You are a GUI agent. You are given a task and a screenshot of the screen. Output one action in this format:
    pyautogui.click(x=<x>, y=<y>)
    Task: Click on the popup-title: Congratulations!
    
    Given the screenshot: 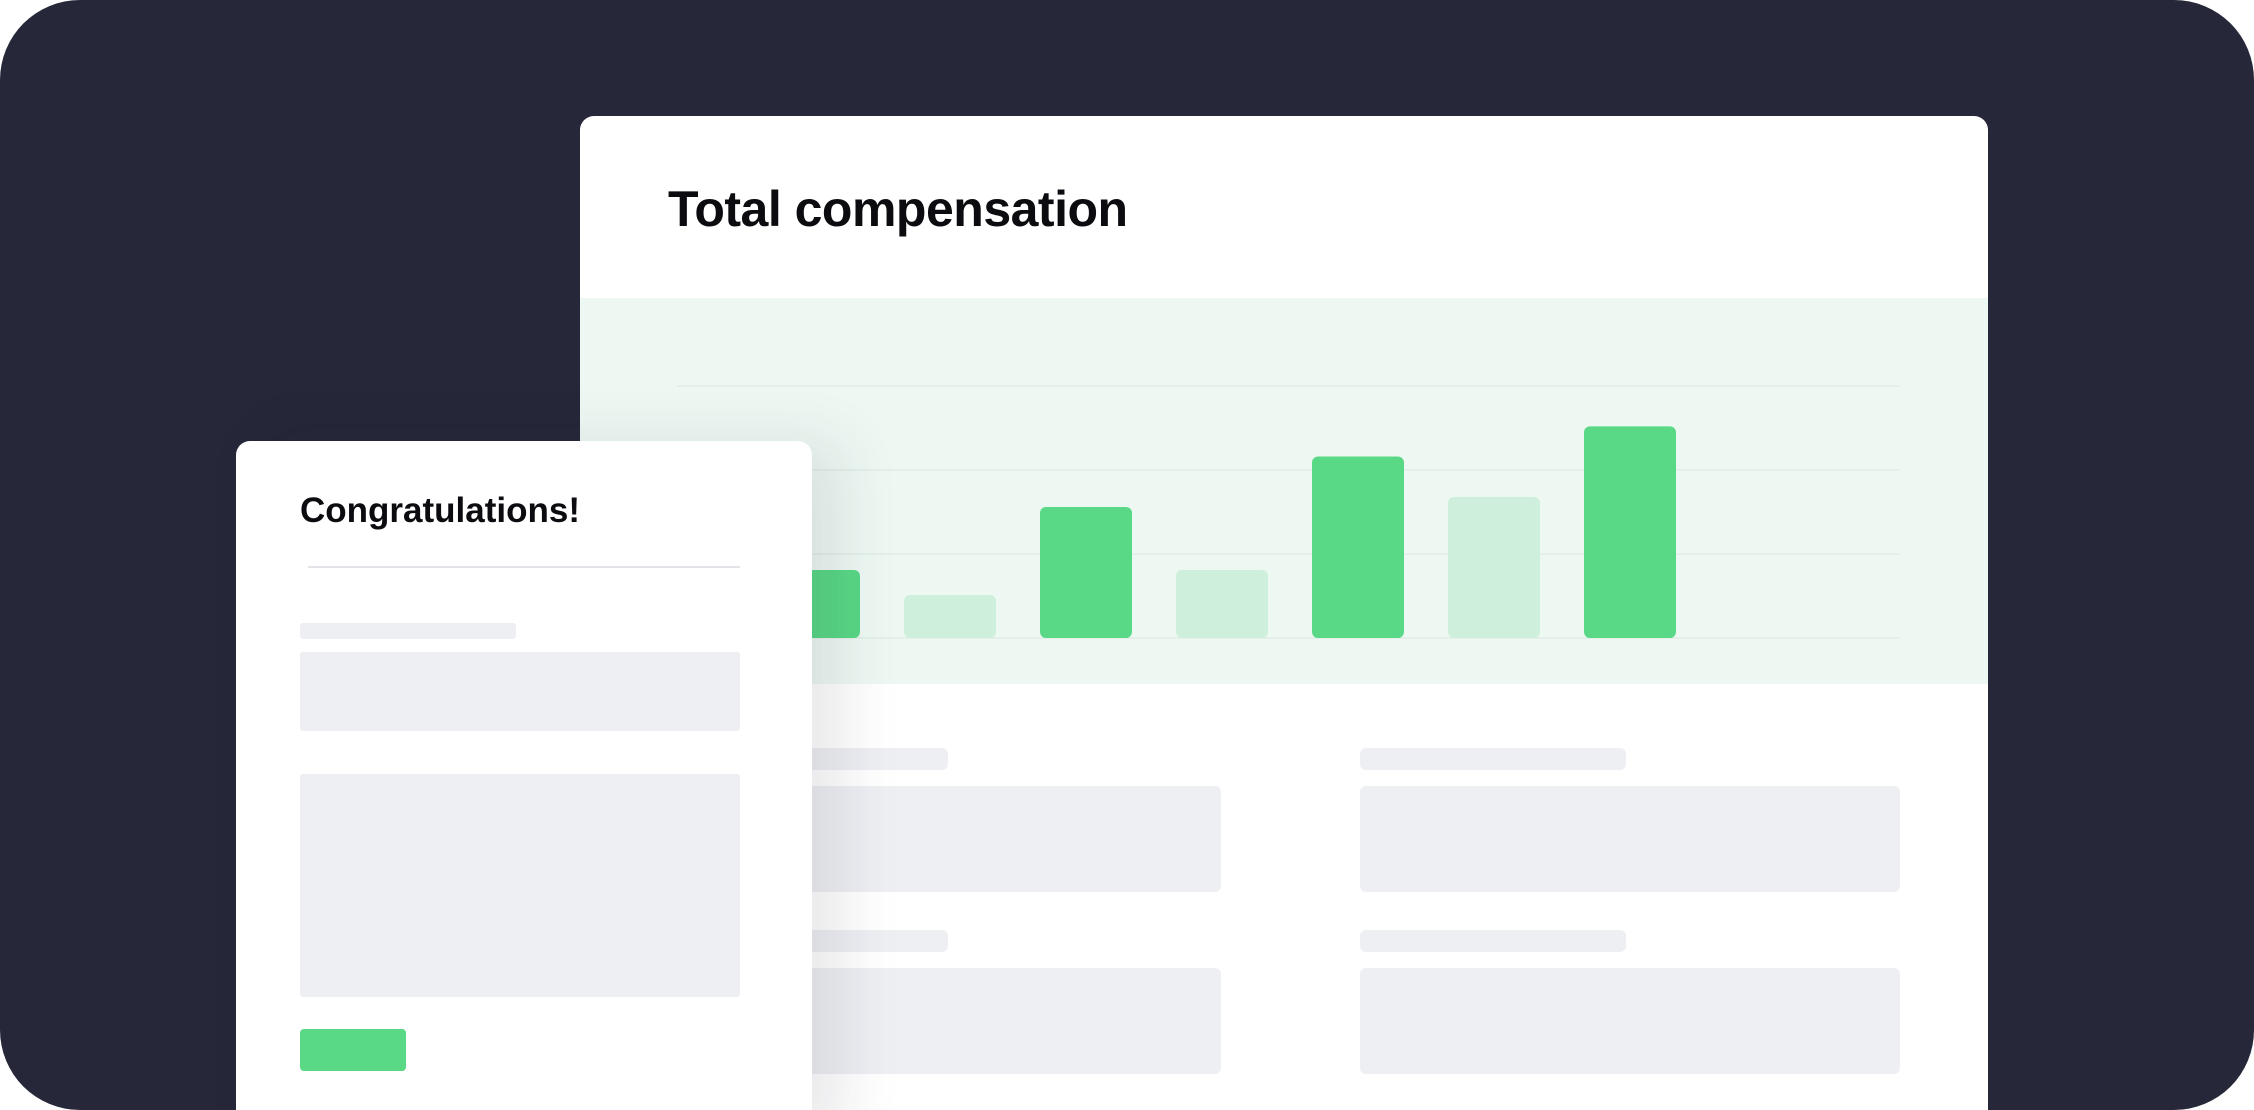 What is the action you would take?
    pyautogui.click(x=440, y=510)
    